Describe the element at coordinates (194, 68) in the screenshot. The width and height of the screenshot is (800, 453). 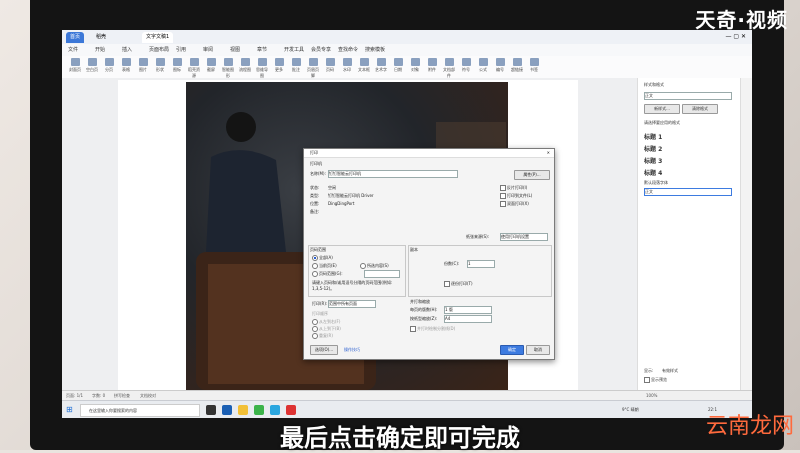
I see `ribbon-button: 稻壳资源` at that location.